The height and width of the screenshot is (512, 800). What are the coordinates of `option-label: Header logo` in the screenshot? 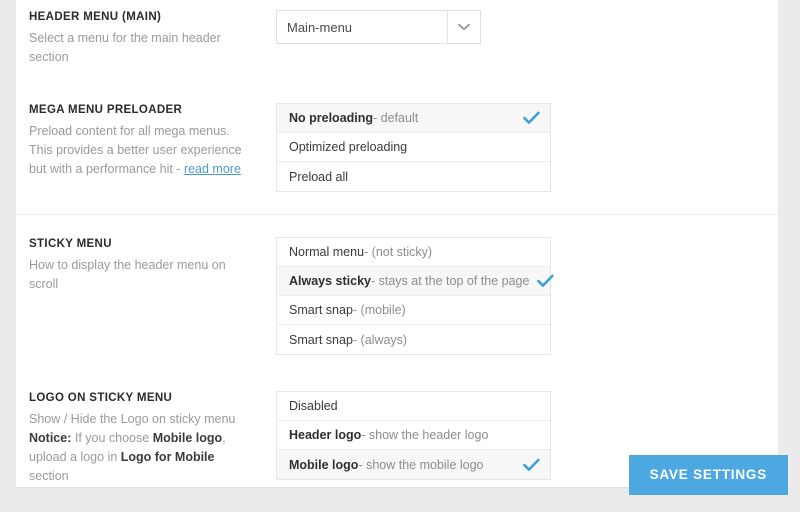 It's located at (325, 435).